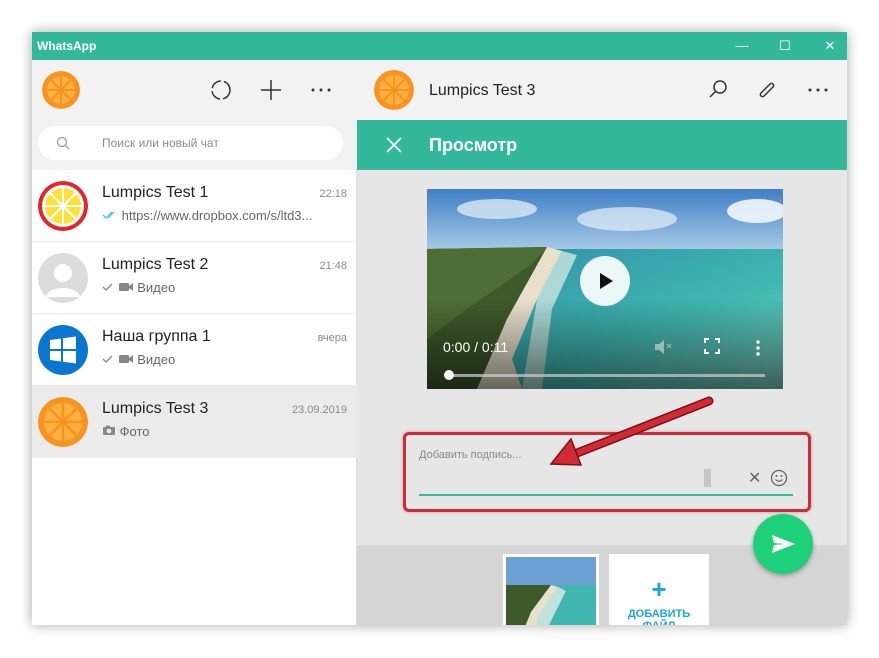  I want to click on add-plus-icon: +, so click(659, 589).